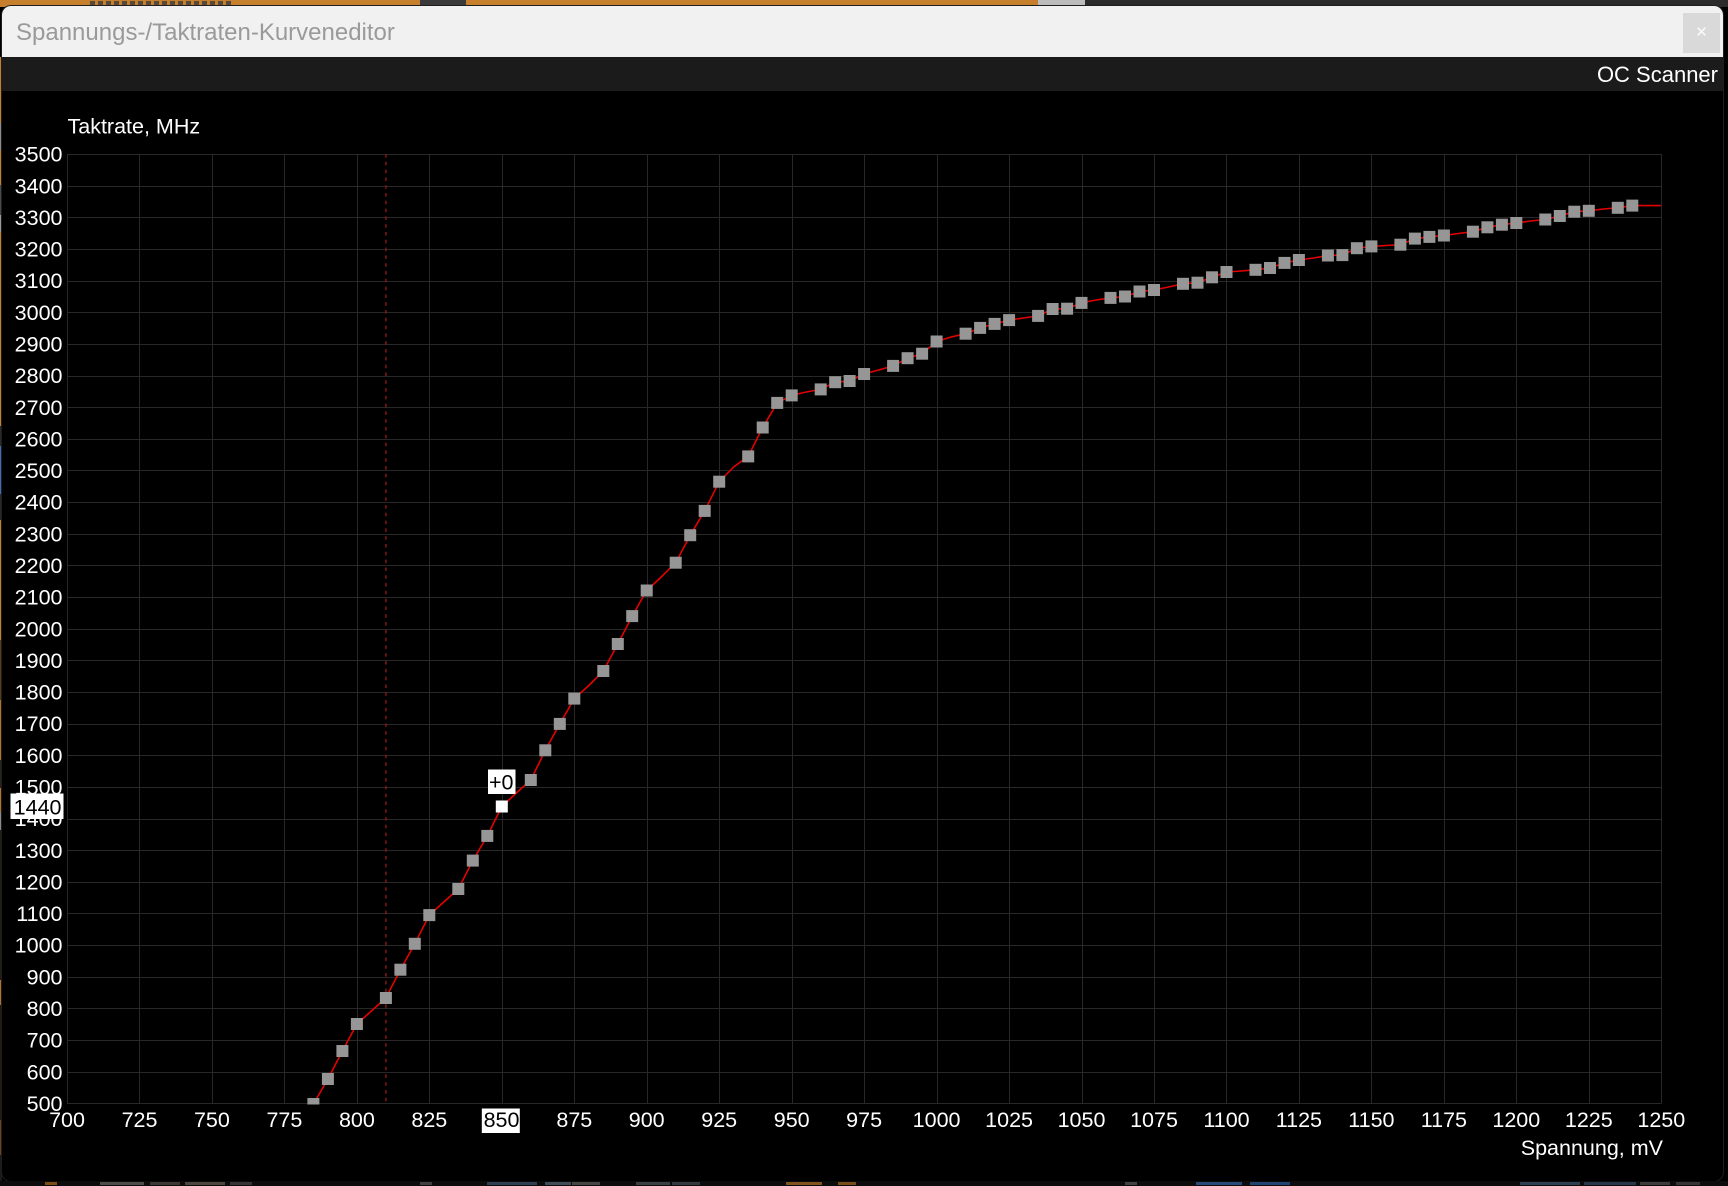  I want to click on svg-text: 1800, so click(39, 693).